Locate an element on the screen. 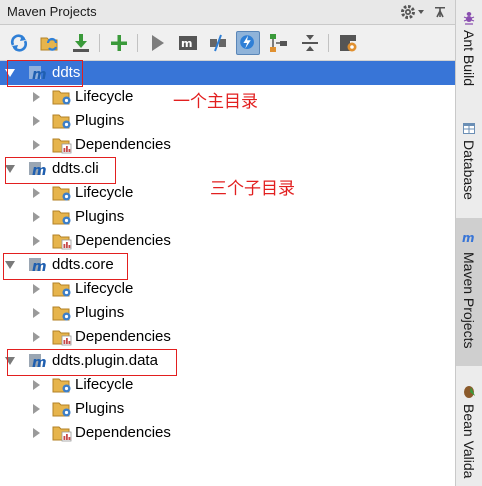 This screenshot has width=482, height=486. toolbar: m is located at coordinates (227, 43).